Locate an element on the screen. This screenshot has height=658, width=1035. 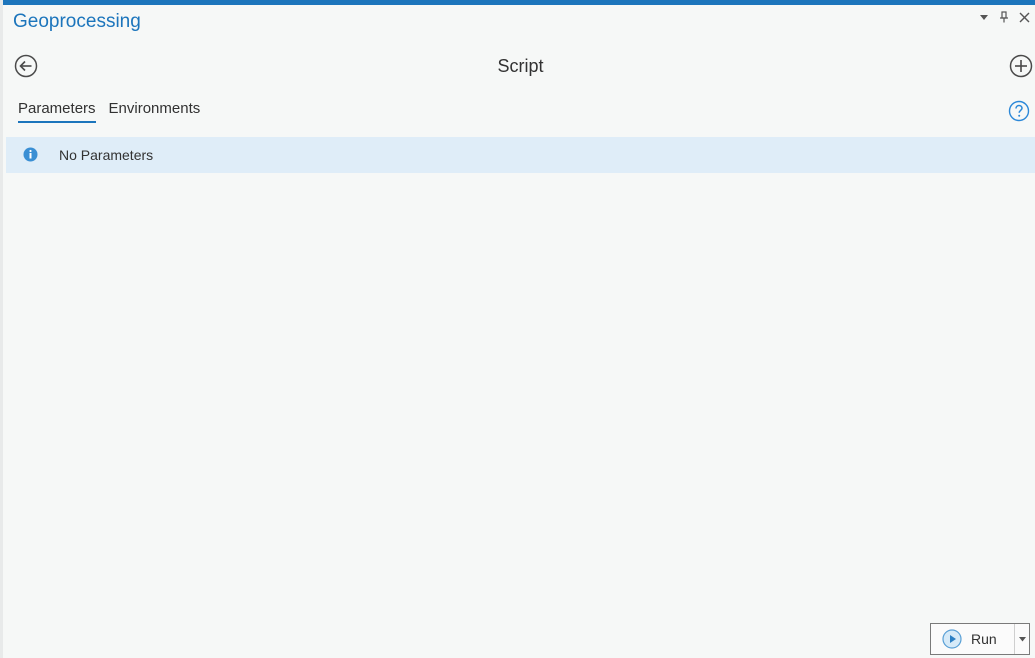
tab-environments: Environments is located at coordinates (155, 111).